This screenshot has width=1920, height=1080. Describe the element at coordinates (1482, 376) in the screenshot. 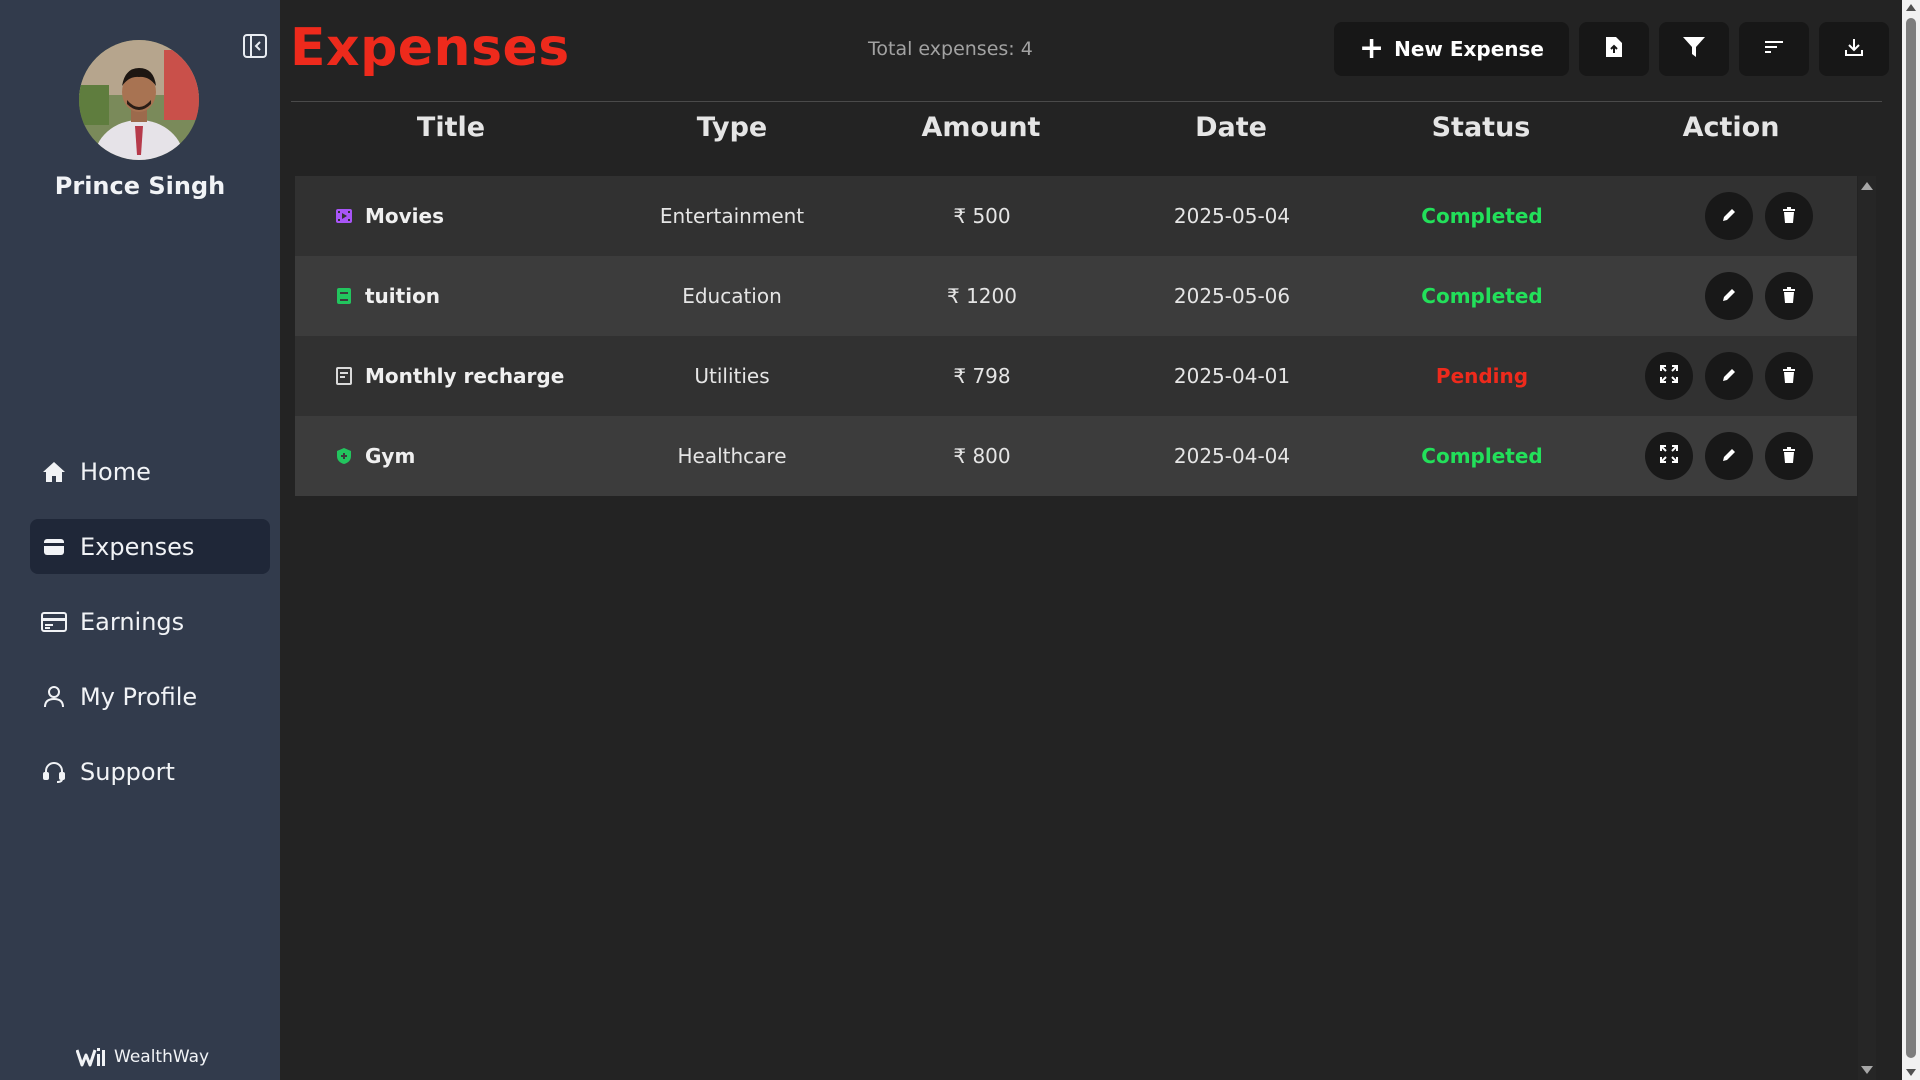

I see `status-badge: Pending` at that location.